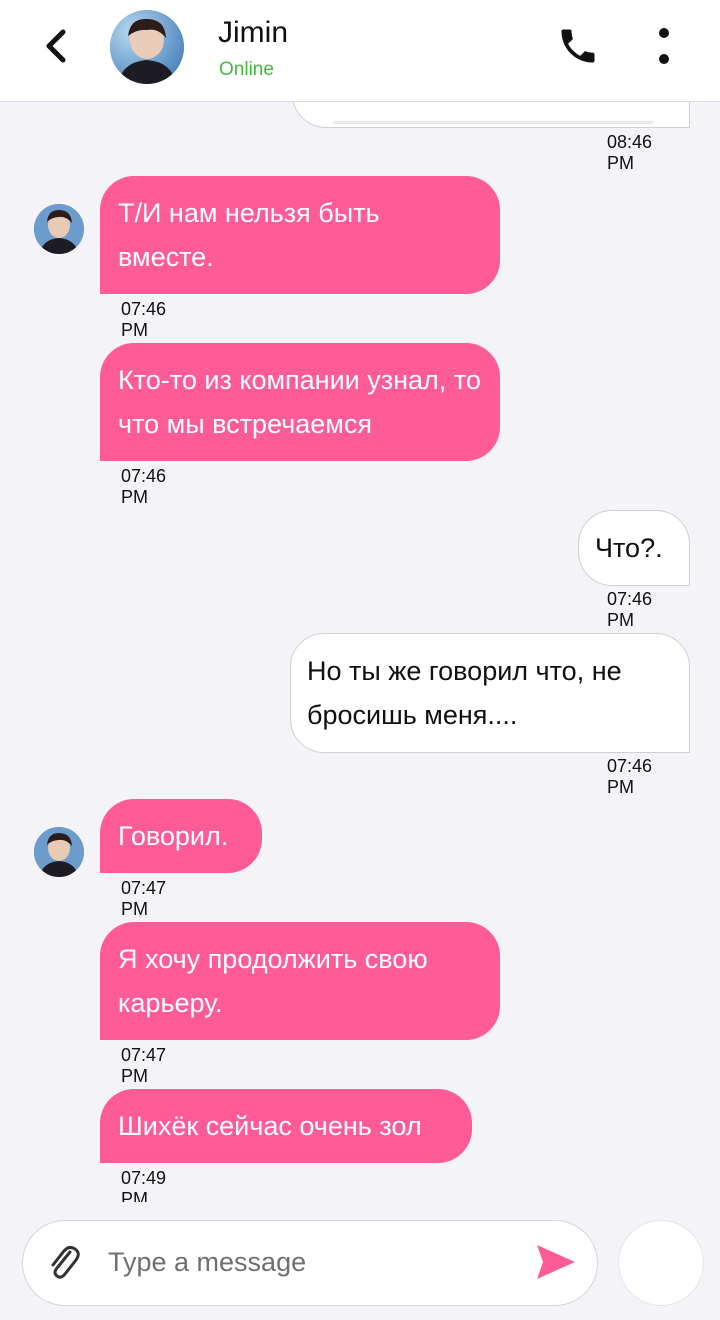 Image resolution: width=720 pixels, height=1320 pixels. I want to click on more-options-button, so click(664, 46).